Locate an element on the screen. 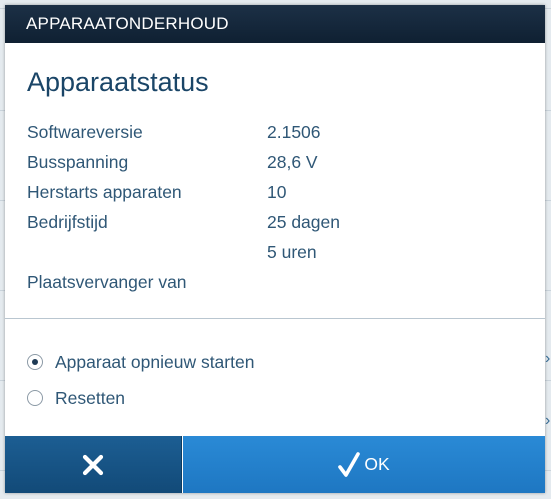 This screenshot has width=551, height=499. status-label: Softwareversie is located at coordinates (85, 132).